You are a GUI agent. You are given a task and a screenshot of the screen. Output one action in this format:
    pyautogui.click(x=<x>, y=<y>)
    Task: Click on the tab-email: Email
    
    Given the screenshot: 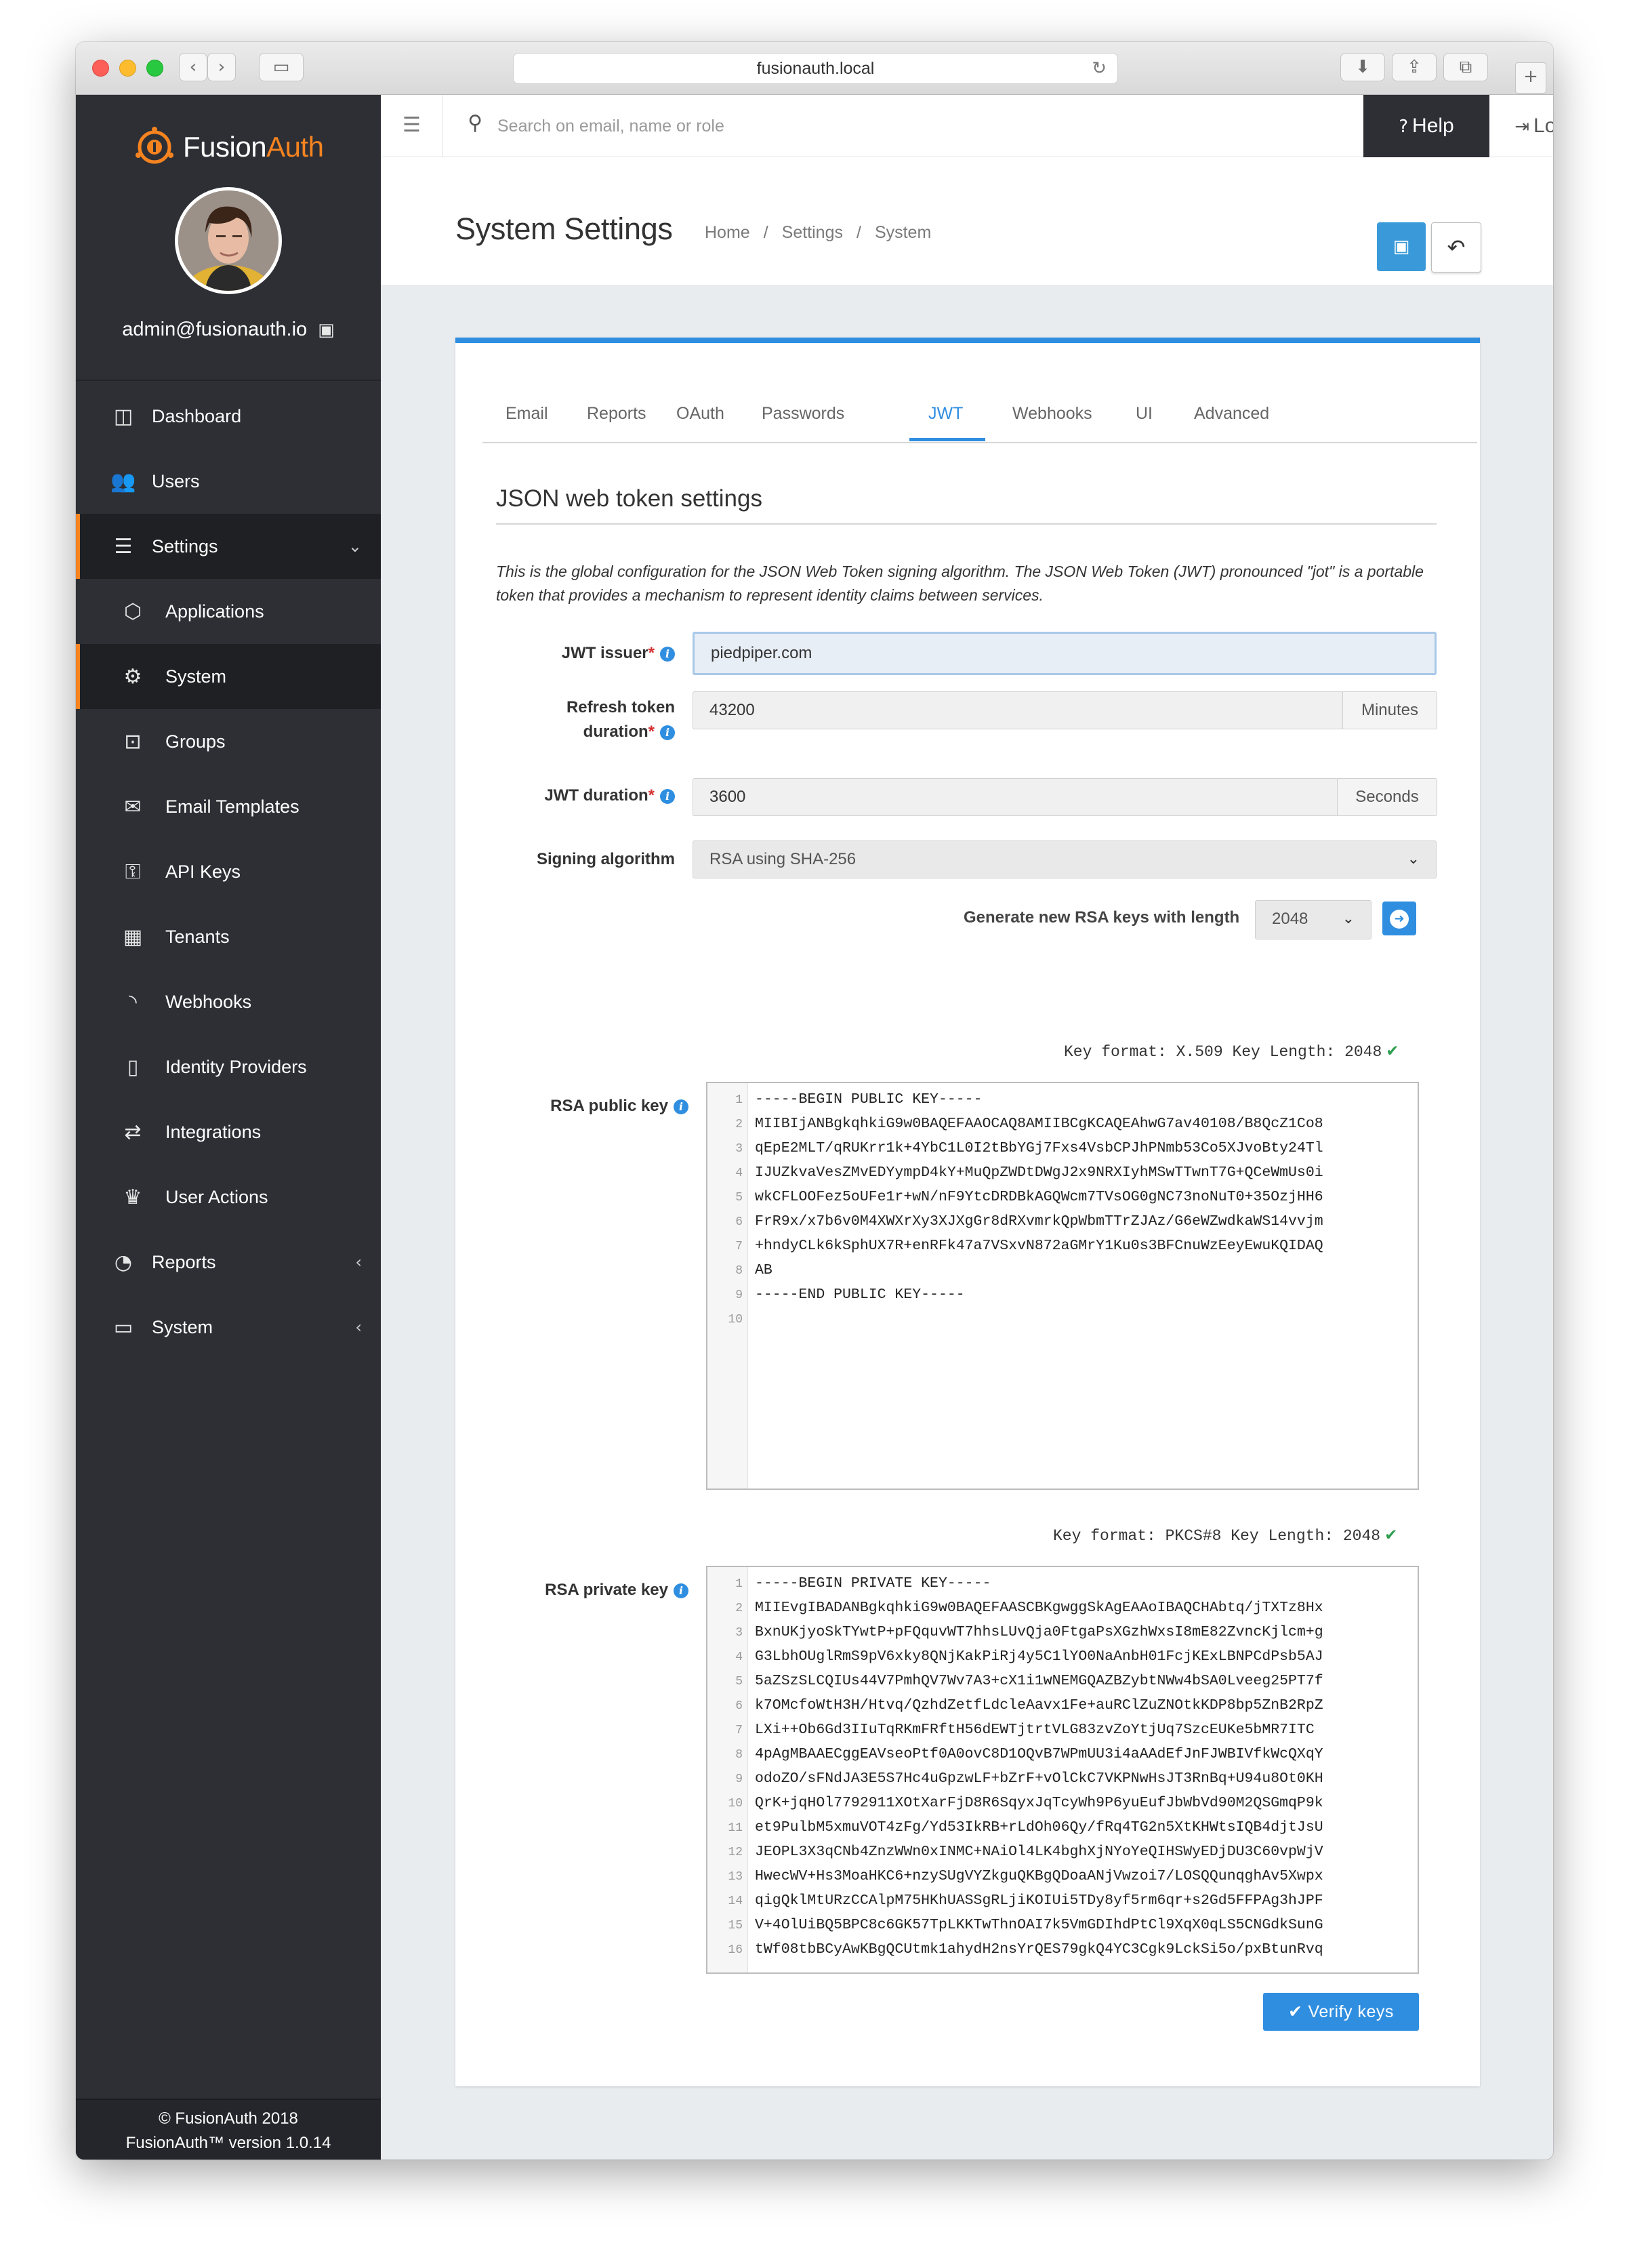 What is the action you would take?
    pyautogui.click(x=527, y=414)
    